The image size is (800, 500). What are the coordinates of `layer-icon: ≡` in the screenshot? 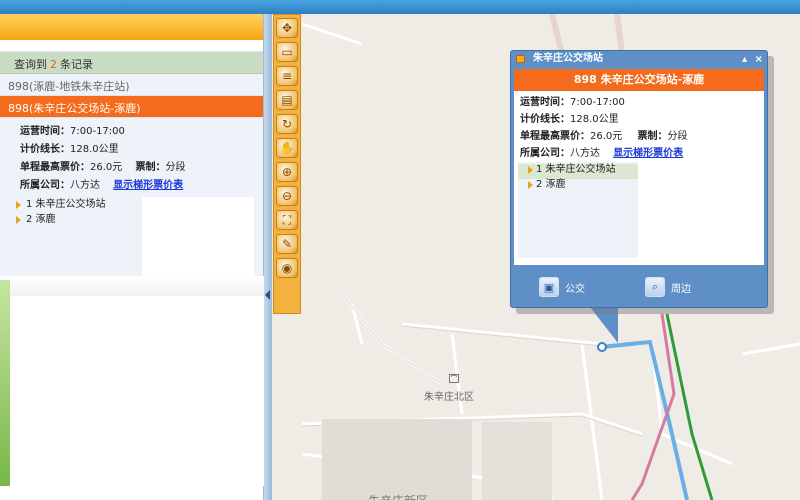 It's located at (287, 76).